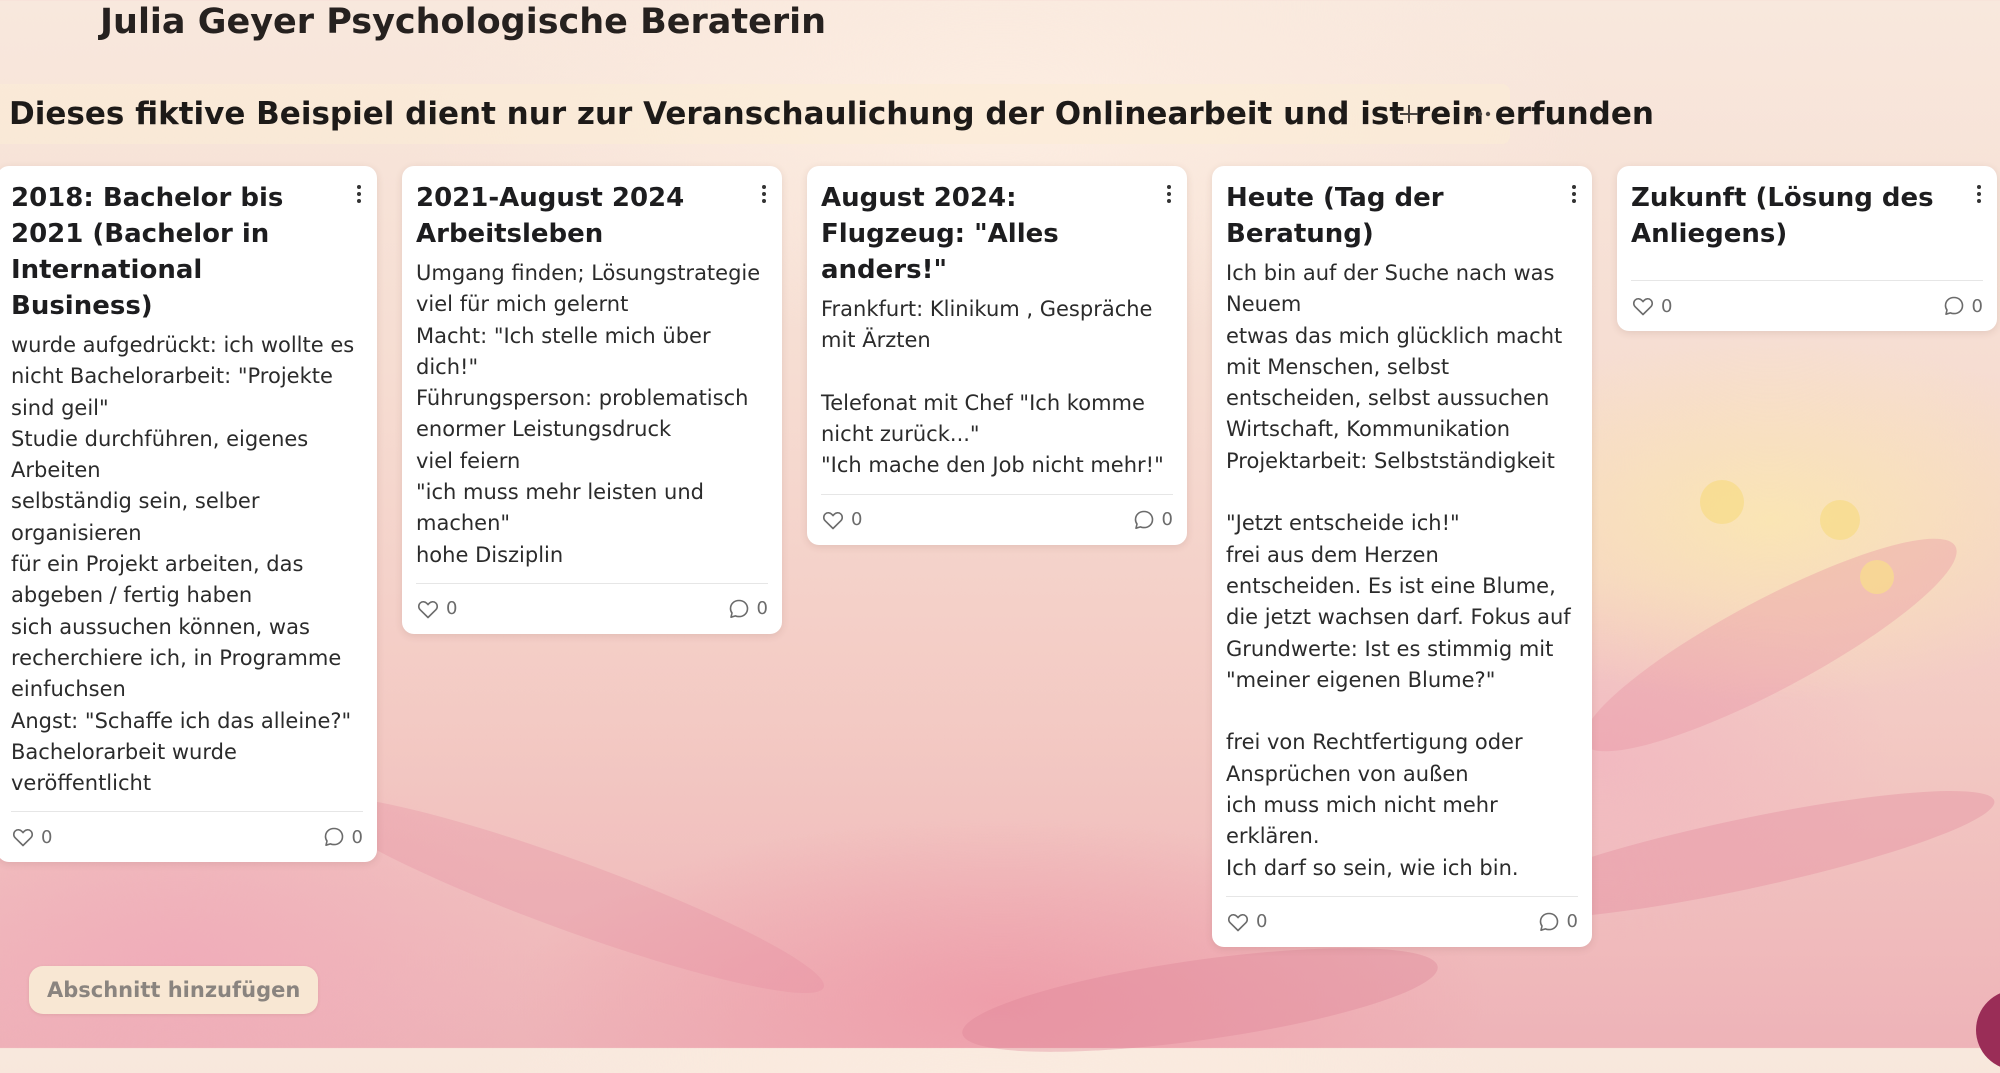 The image size is (2000, 1073). Describe the element at coordinates (174, 990) in the screenshot. I see `add-section-button: Abschnitt hinzufügen` at that location.